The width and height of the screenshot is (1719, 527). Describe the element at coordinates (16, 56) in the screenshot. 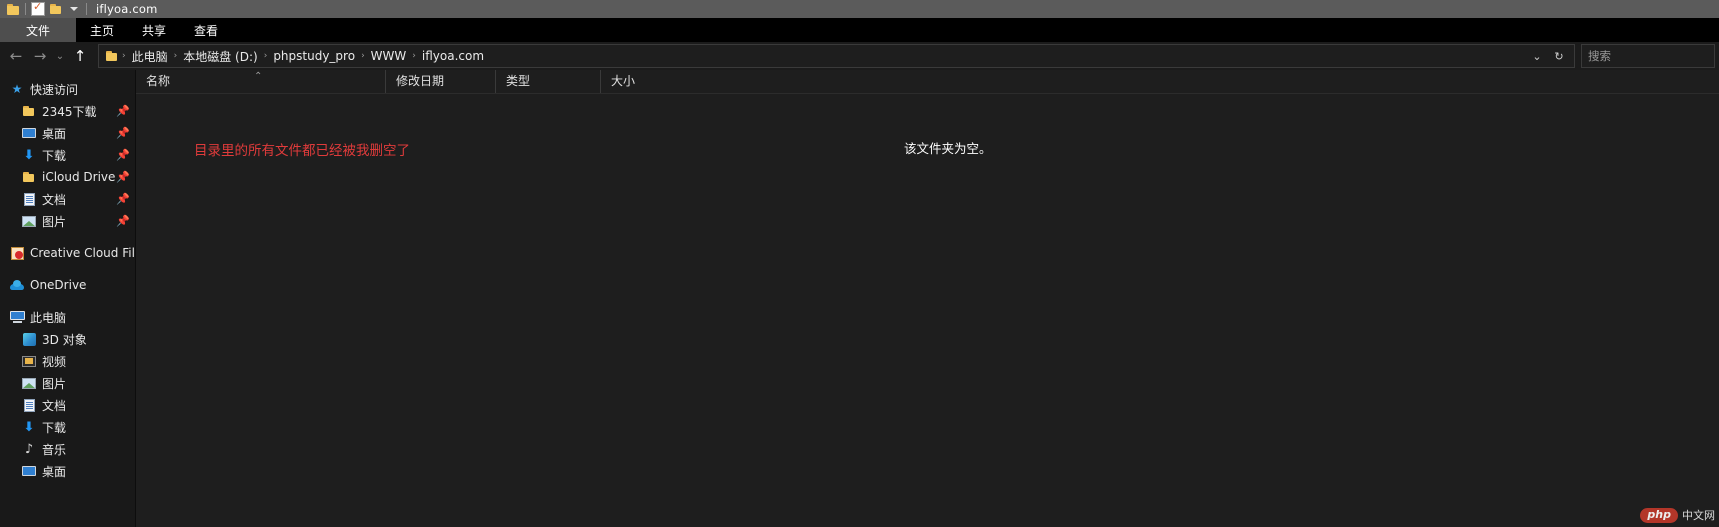

I see `back-button: ←` at that location.